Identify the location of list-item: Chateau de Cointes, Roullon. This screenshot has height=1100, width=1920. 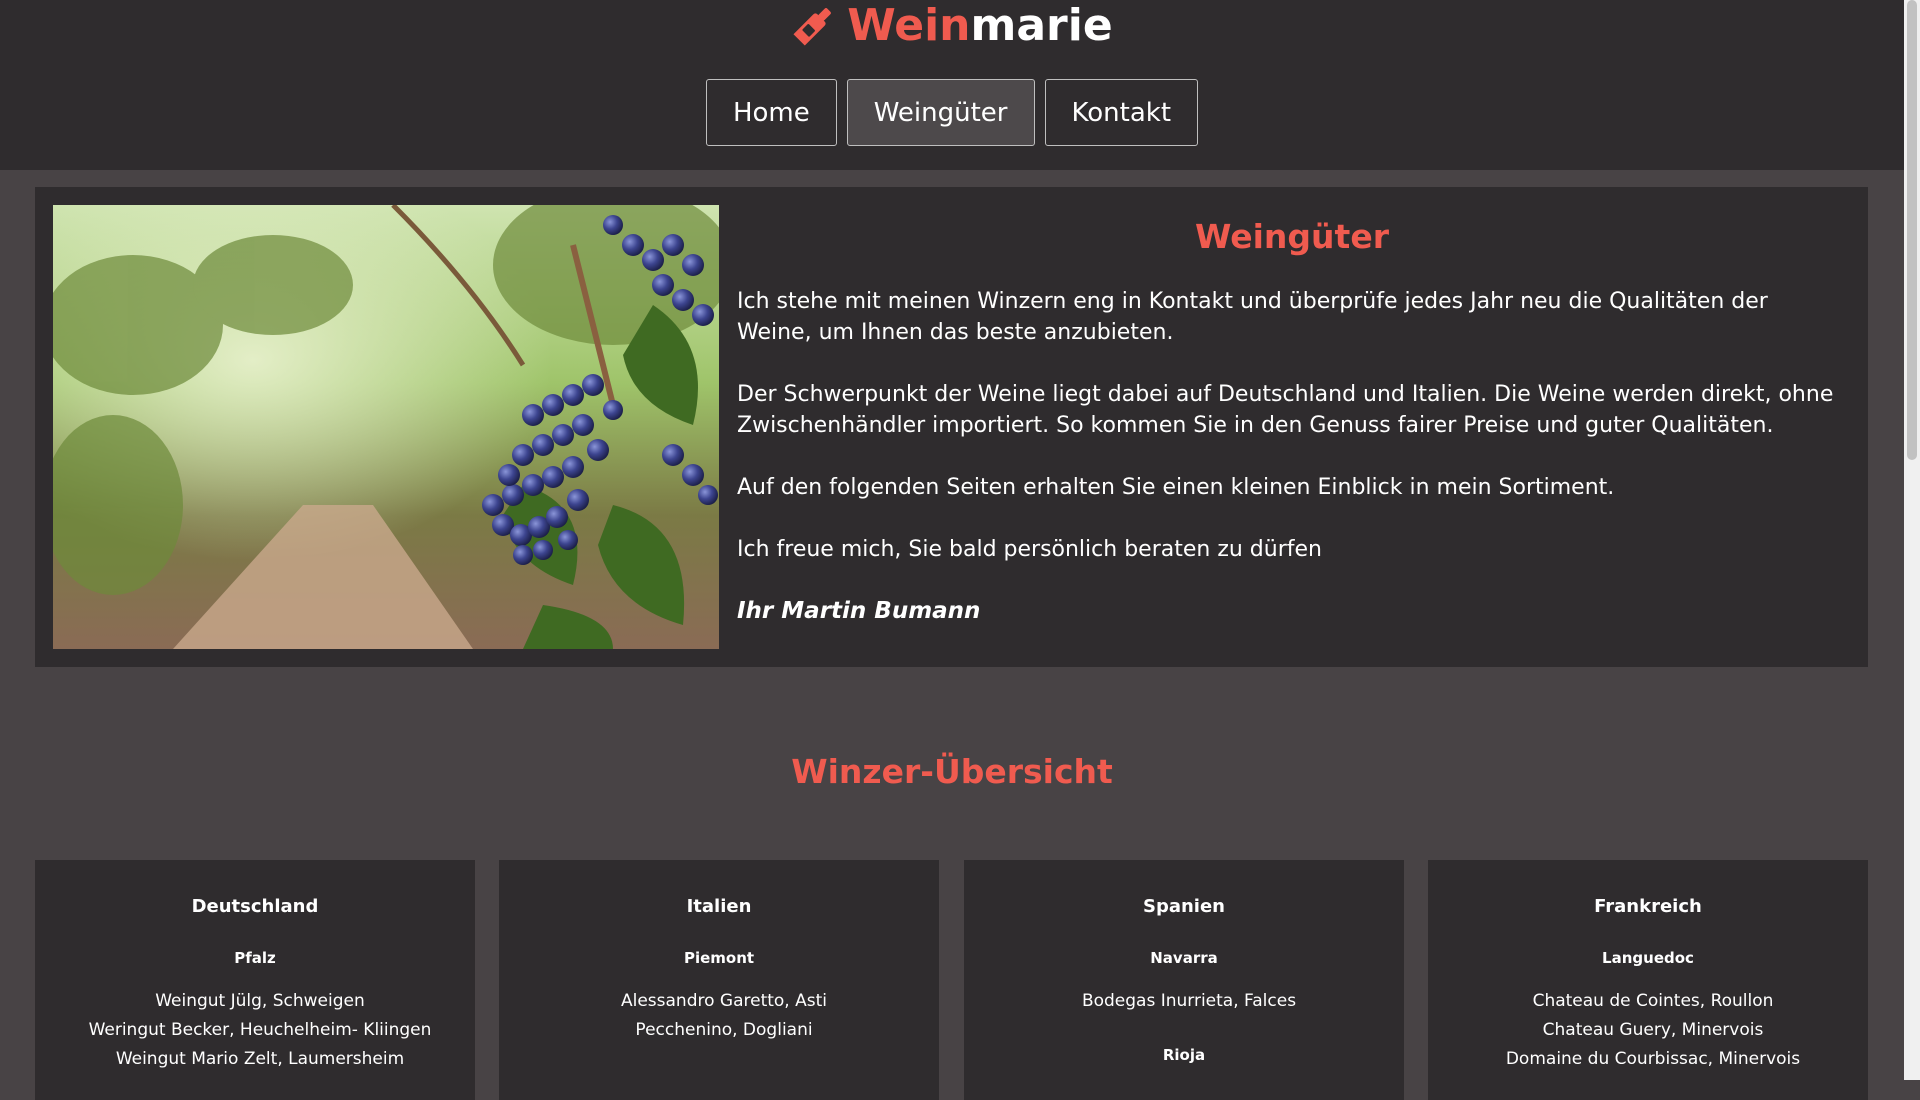
(1653, 1001).